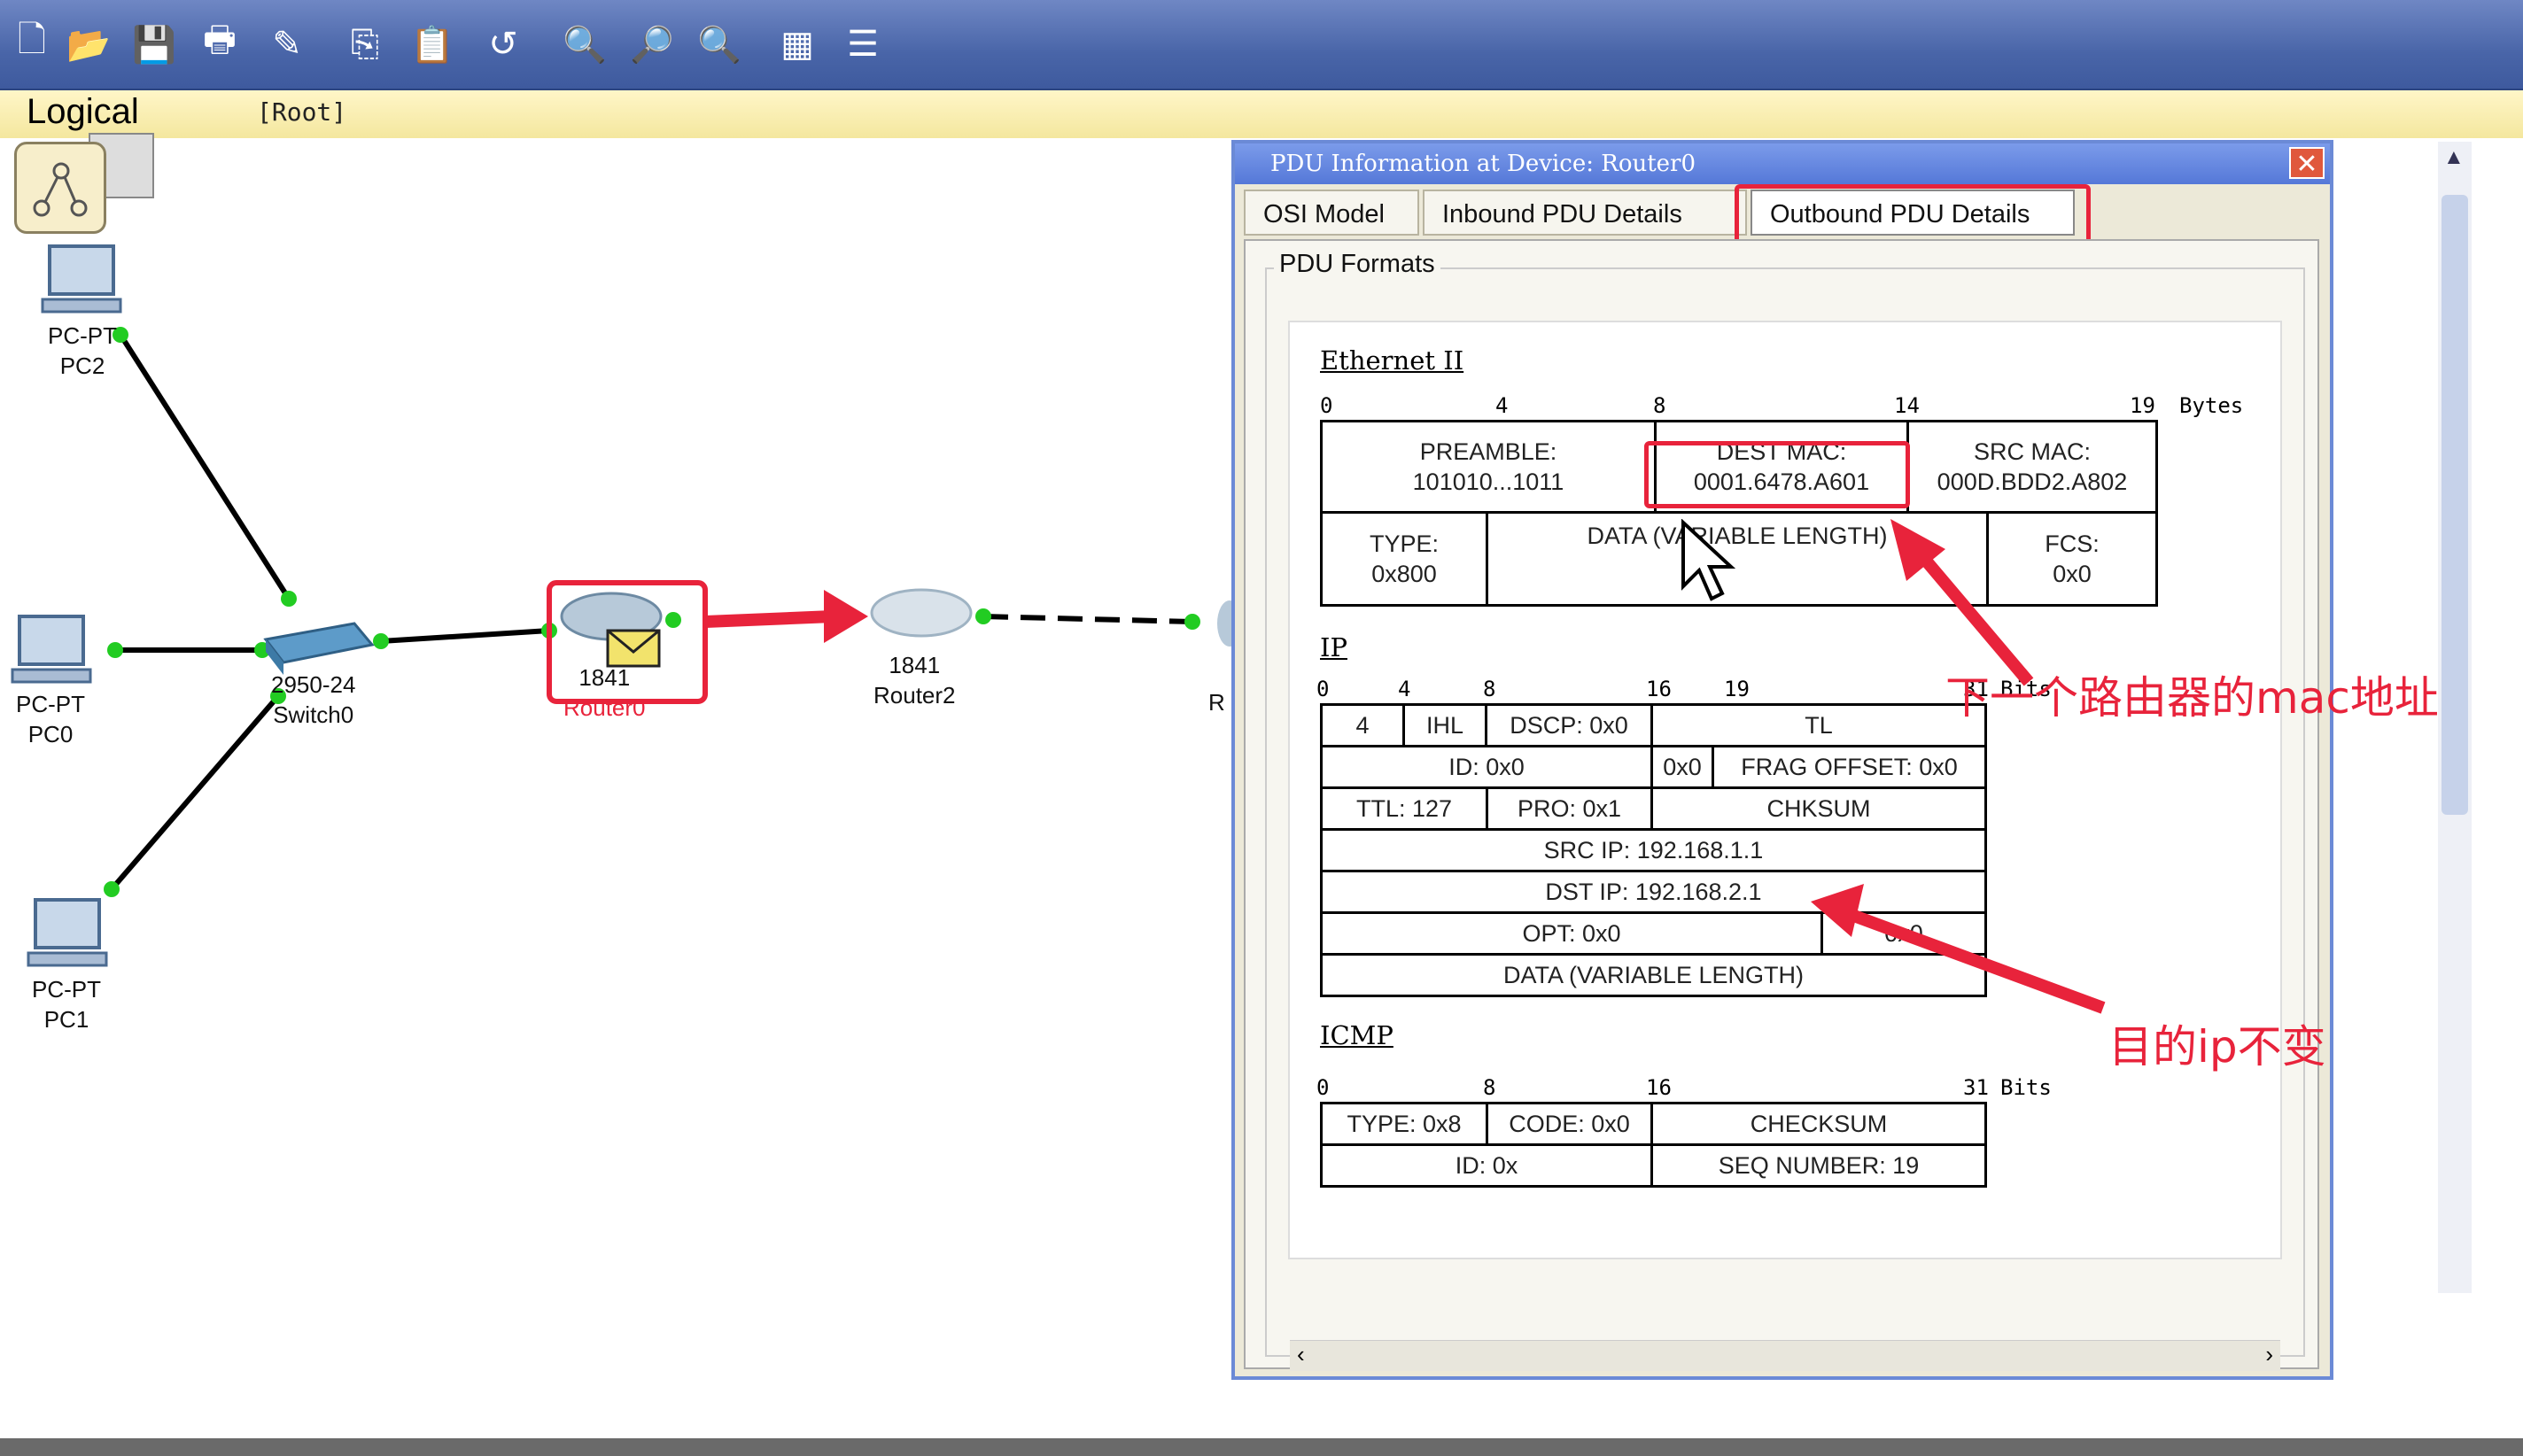 This screenshot has width=2523, height=1456. Describe the element at coordinates (1959, 766) in the screenshot. I see `annotation-arrows` at that location.